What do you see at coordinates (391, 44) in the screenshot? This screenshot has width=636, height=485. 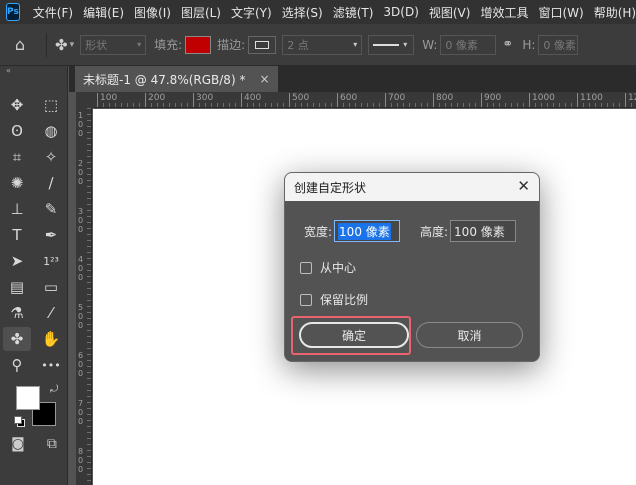 I see `stroke-type-select: ▾` at bounding box center [391, 44].